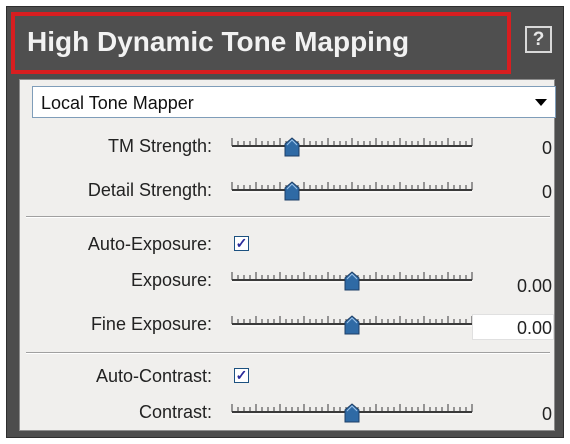 Image resolution: width=570 pixels, height=444 pixels. I want to click on auto-contrast-label: Auto-Contrast:, so click(153, 376).